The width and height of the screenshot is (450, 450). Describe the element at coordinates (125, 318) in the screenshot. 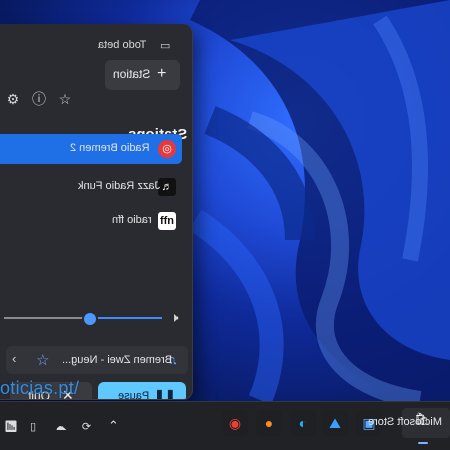

I see `volume-fill` at that location.